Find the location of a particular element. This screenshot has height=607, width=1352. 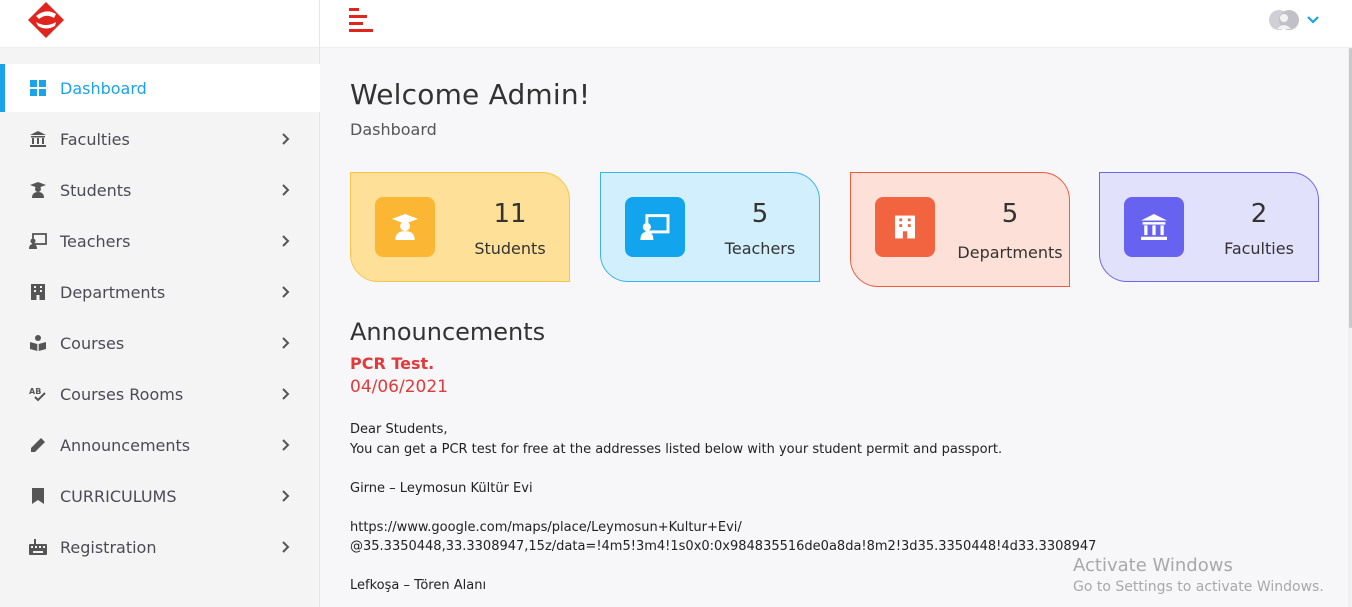

breadcrumb: Dashboard is located at coordinates (393, 129).